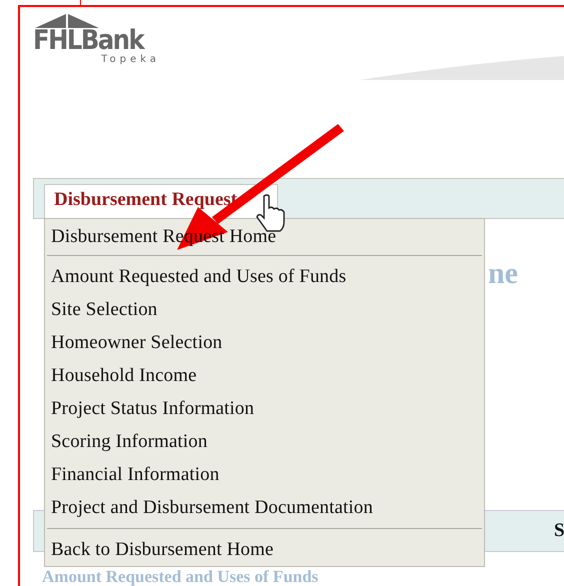 The height and width of the screenshot is (586, 564). Describe the element at coordinates (503, 274) in the screenshot. I see `page-heading: ne` at that location.